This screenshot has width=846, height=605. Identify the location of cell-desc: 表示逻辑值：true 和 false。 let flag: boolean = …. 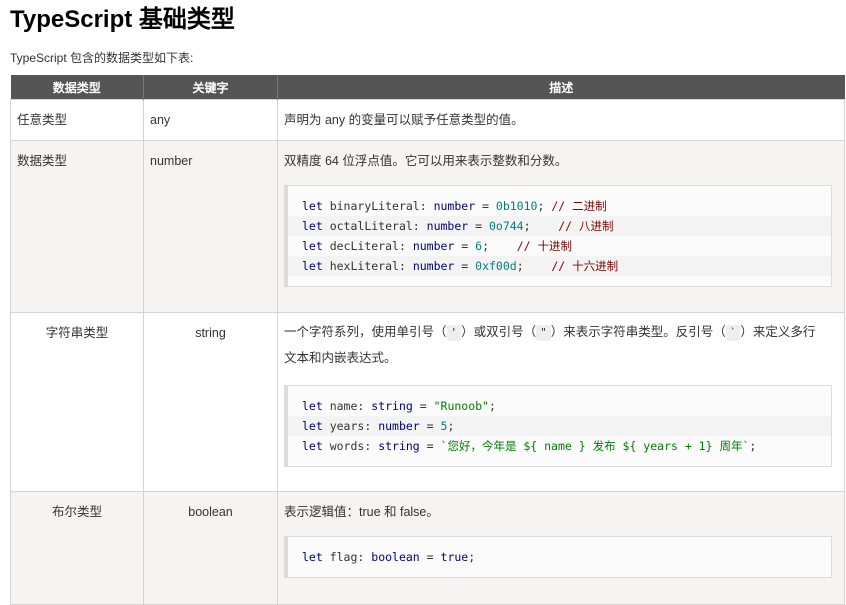
(561, 548).